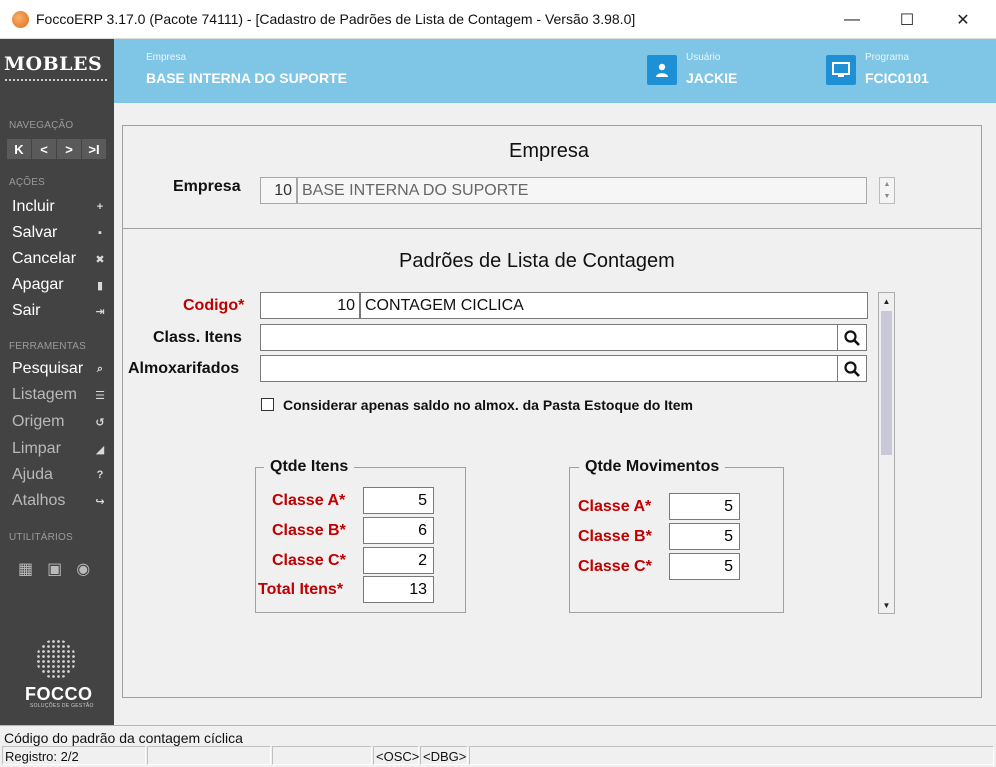 Image resolution: width=996 pixels, height=767 pixels. I want to click on class-itens-field, so click(549, 337).